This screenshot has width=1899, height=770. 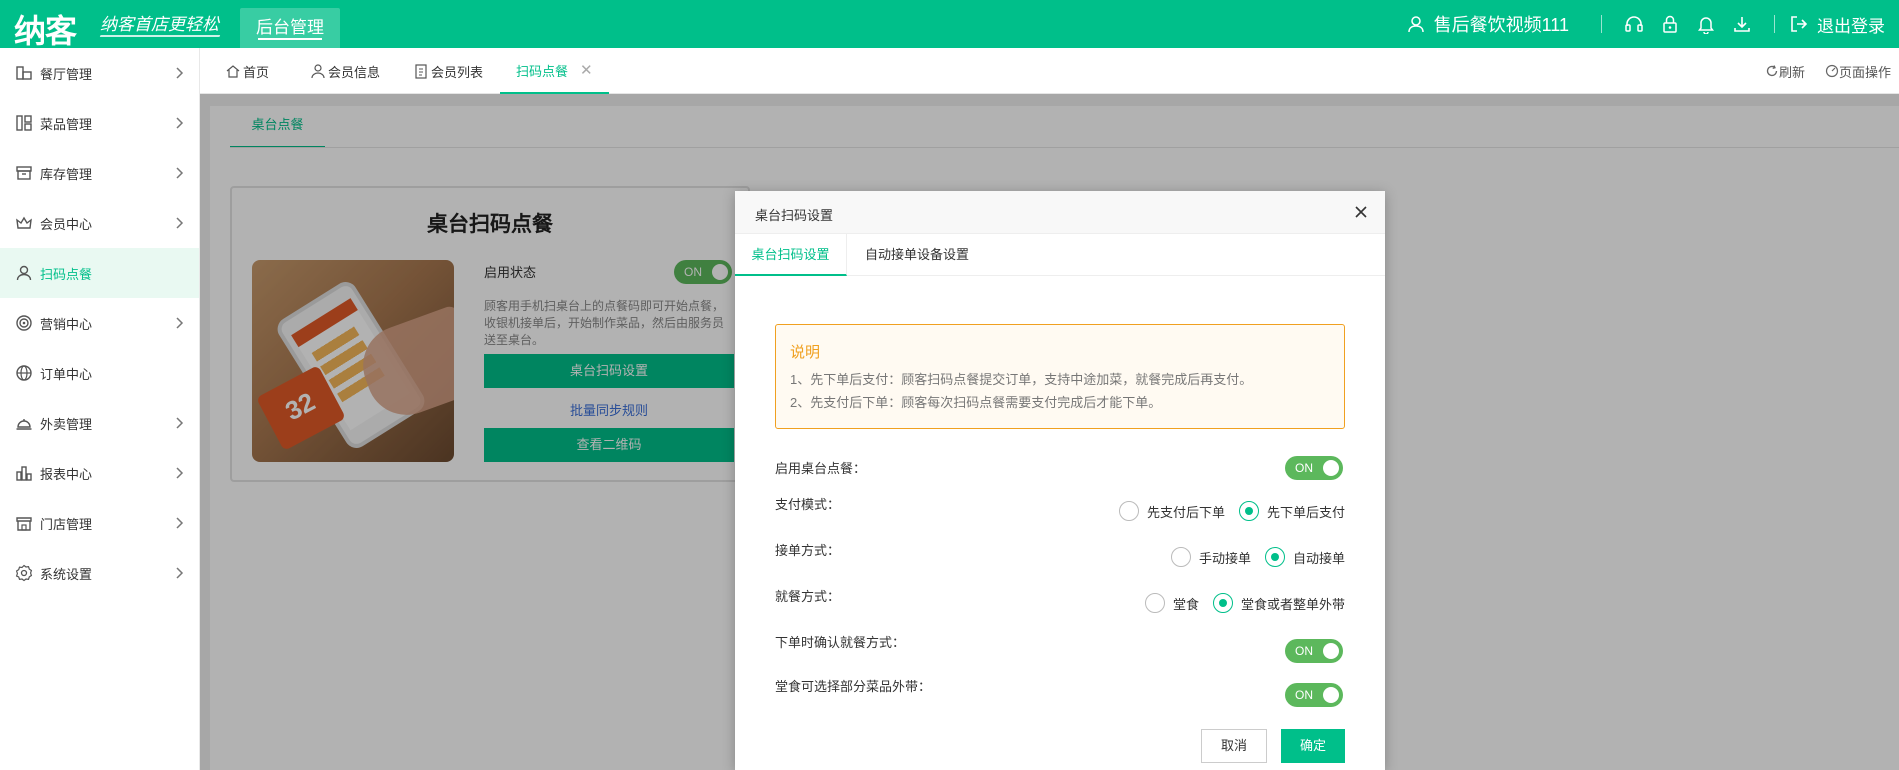 I want to click on sidebar-item-label: 库存管理, so click(x=66, y=174).